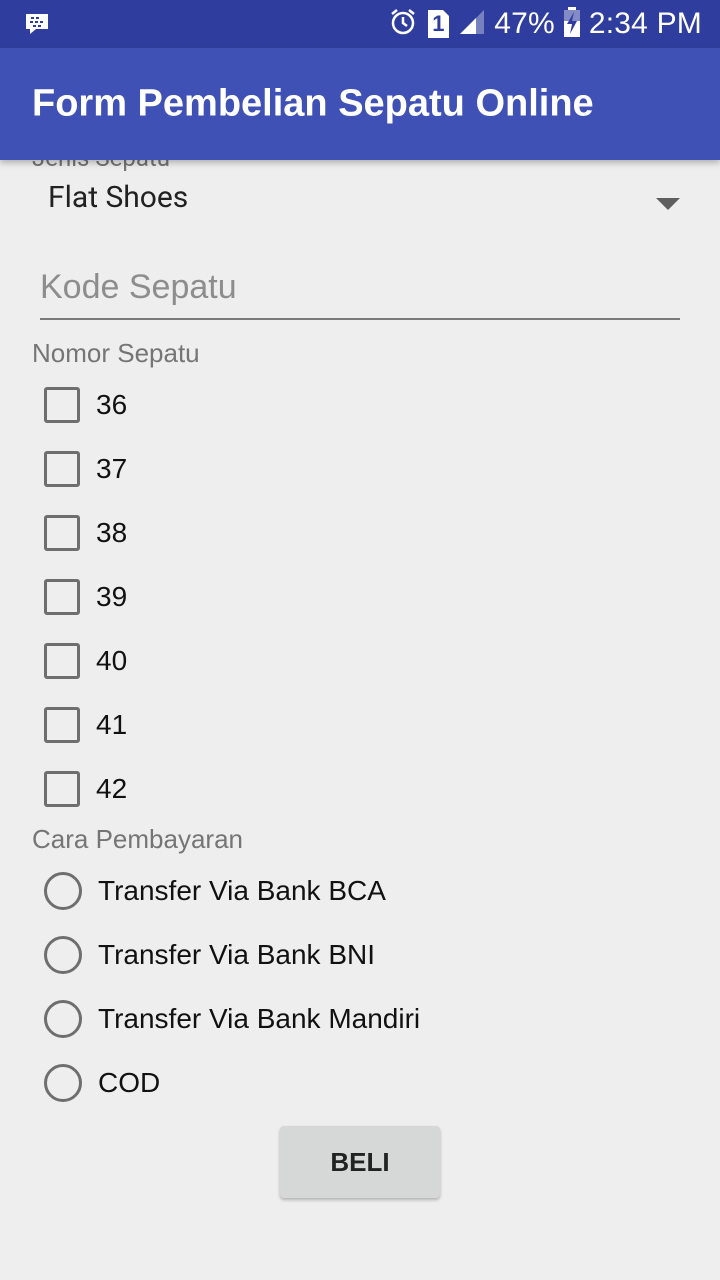 This screenshot has height=1280, width=720. What do you see at coordinates (112, 404) in the screenshot?
I see `checkbox-label: 36` at bounding box center [112, 404].